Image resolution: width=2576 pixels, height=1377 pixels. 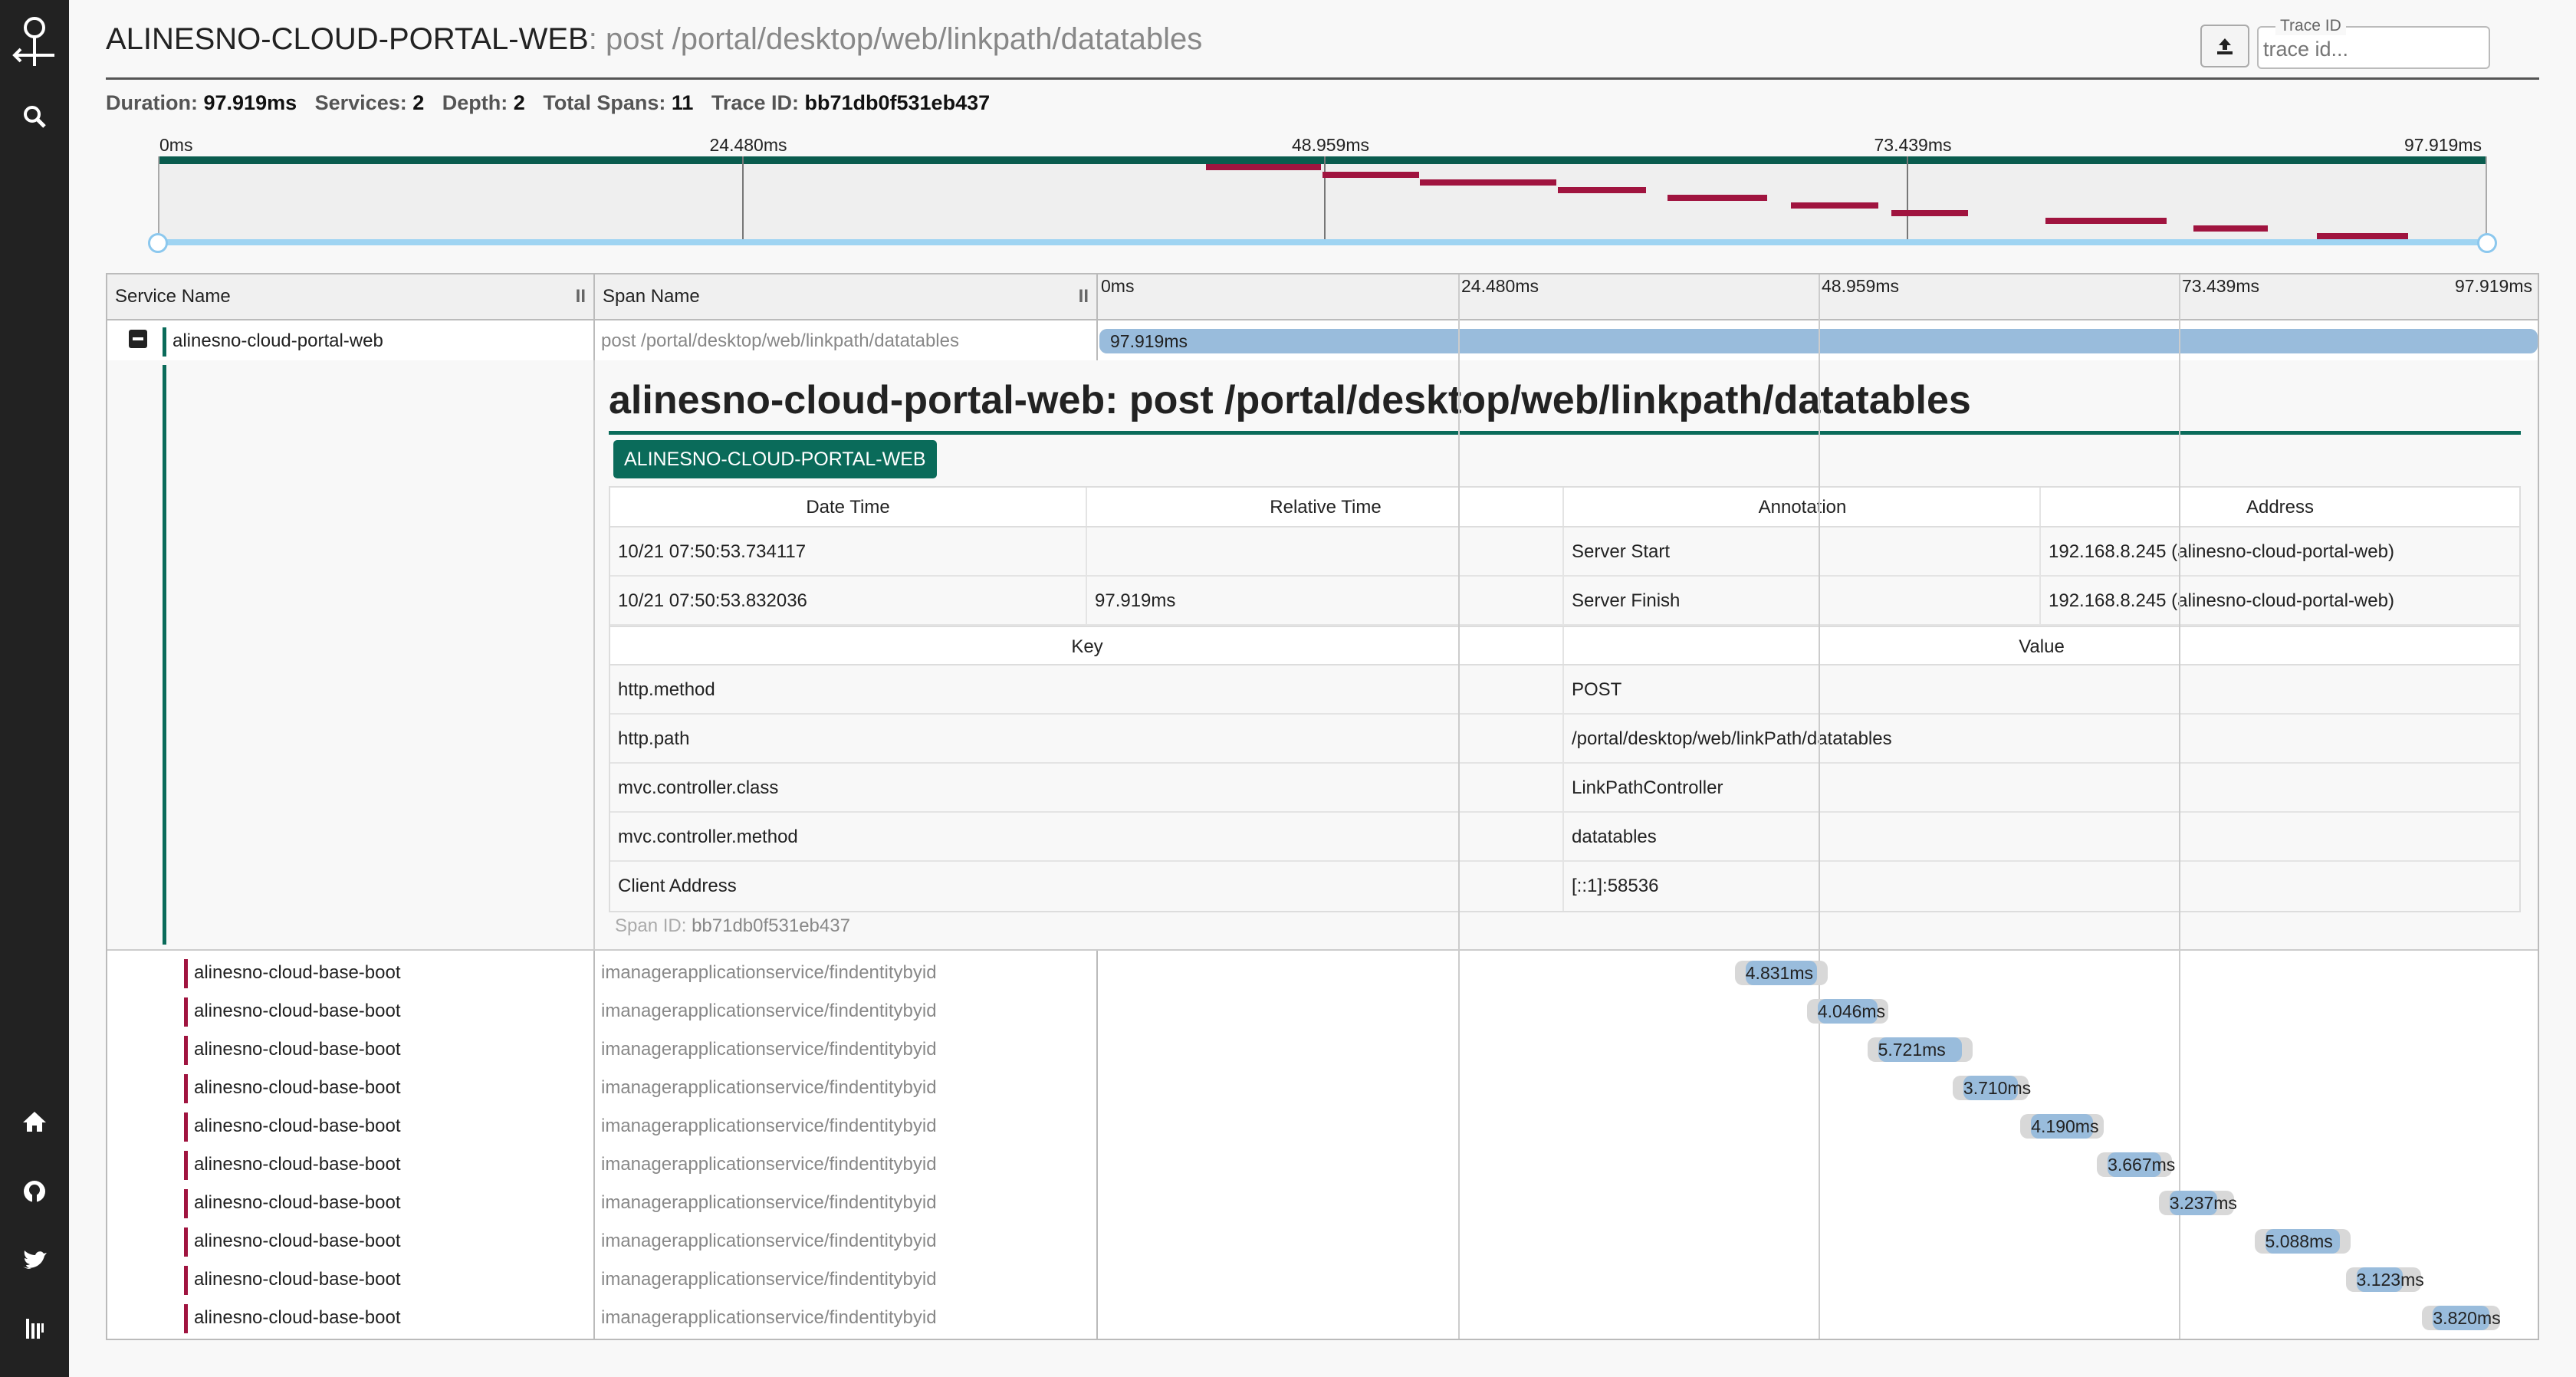 What do you see at coordinates (1627, 600) in the screenshot?
I see `annotation-value: Server Finish` at bounding box center [1627, 600].